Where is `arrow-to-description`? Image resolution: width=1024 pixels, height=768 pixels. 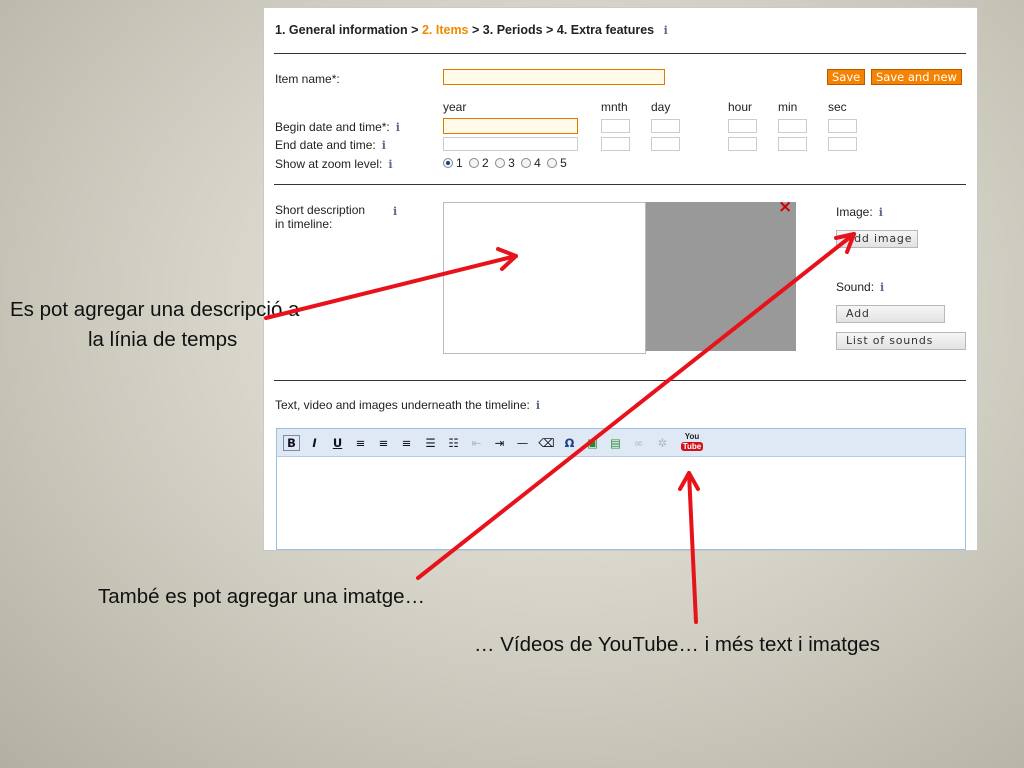
arrow-to-description is located at coordinates (391, 283).